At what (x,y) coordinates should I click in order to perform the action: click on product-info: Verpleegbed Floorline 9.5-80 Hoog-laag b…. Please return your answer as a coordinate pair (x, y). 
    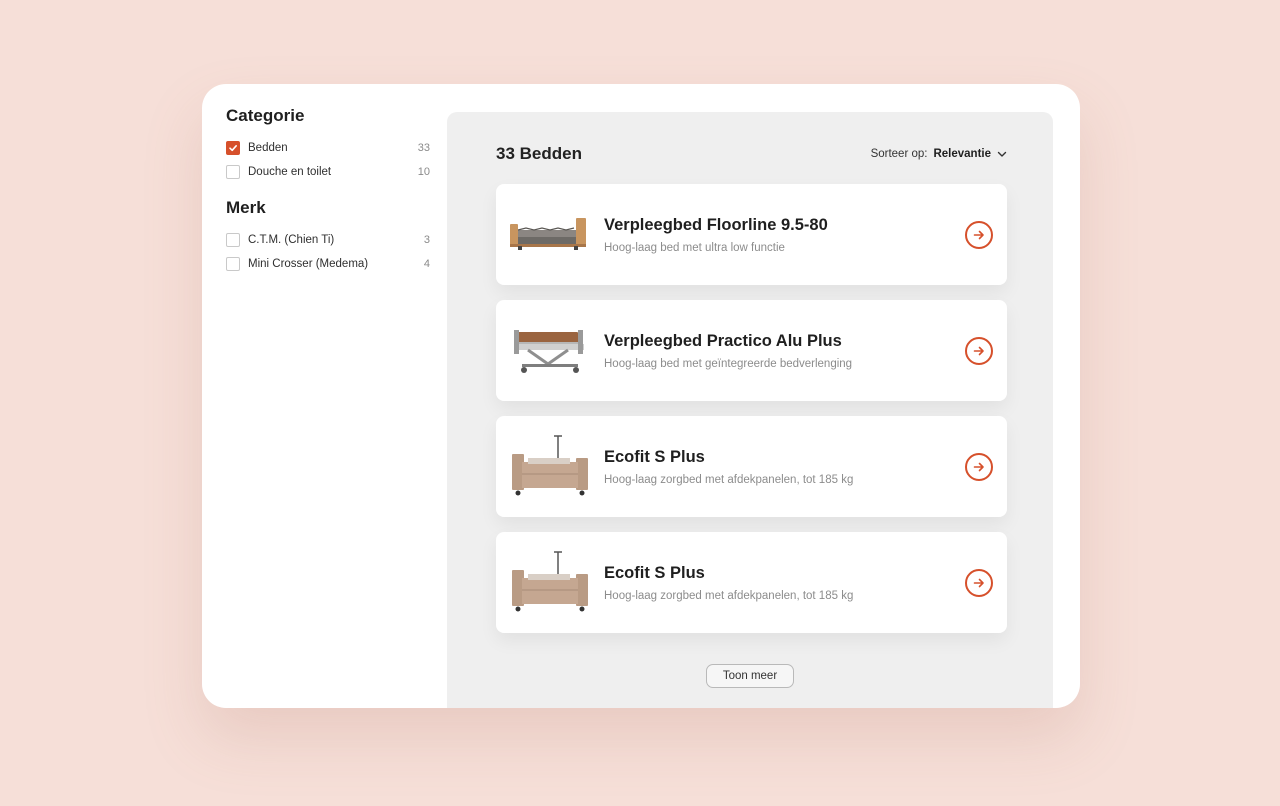
    Looking at the image, I should click on (784, 235).